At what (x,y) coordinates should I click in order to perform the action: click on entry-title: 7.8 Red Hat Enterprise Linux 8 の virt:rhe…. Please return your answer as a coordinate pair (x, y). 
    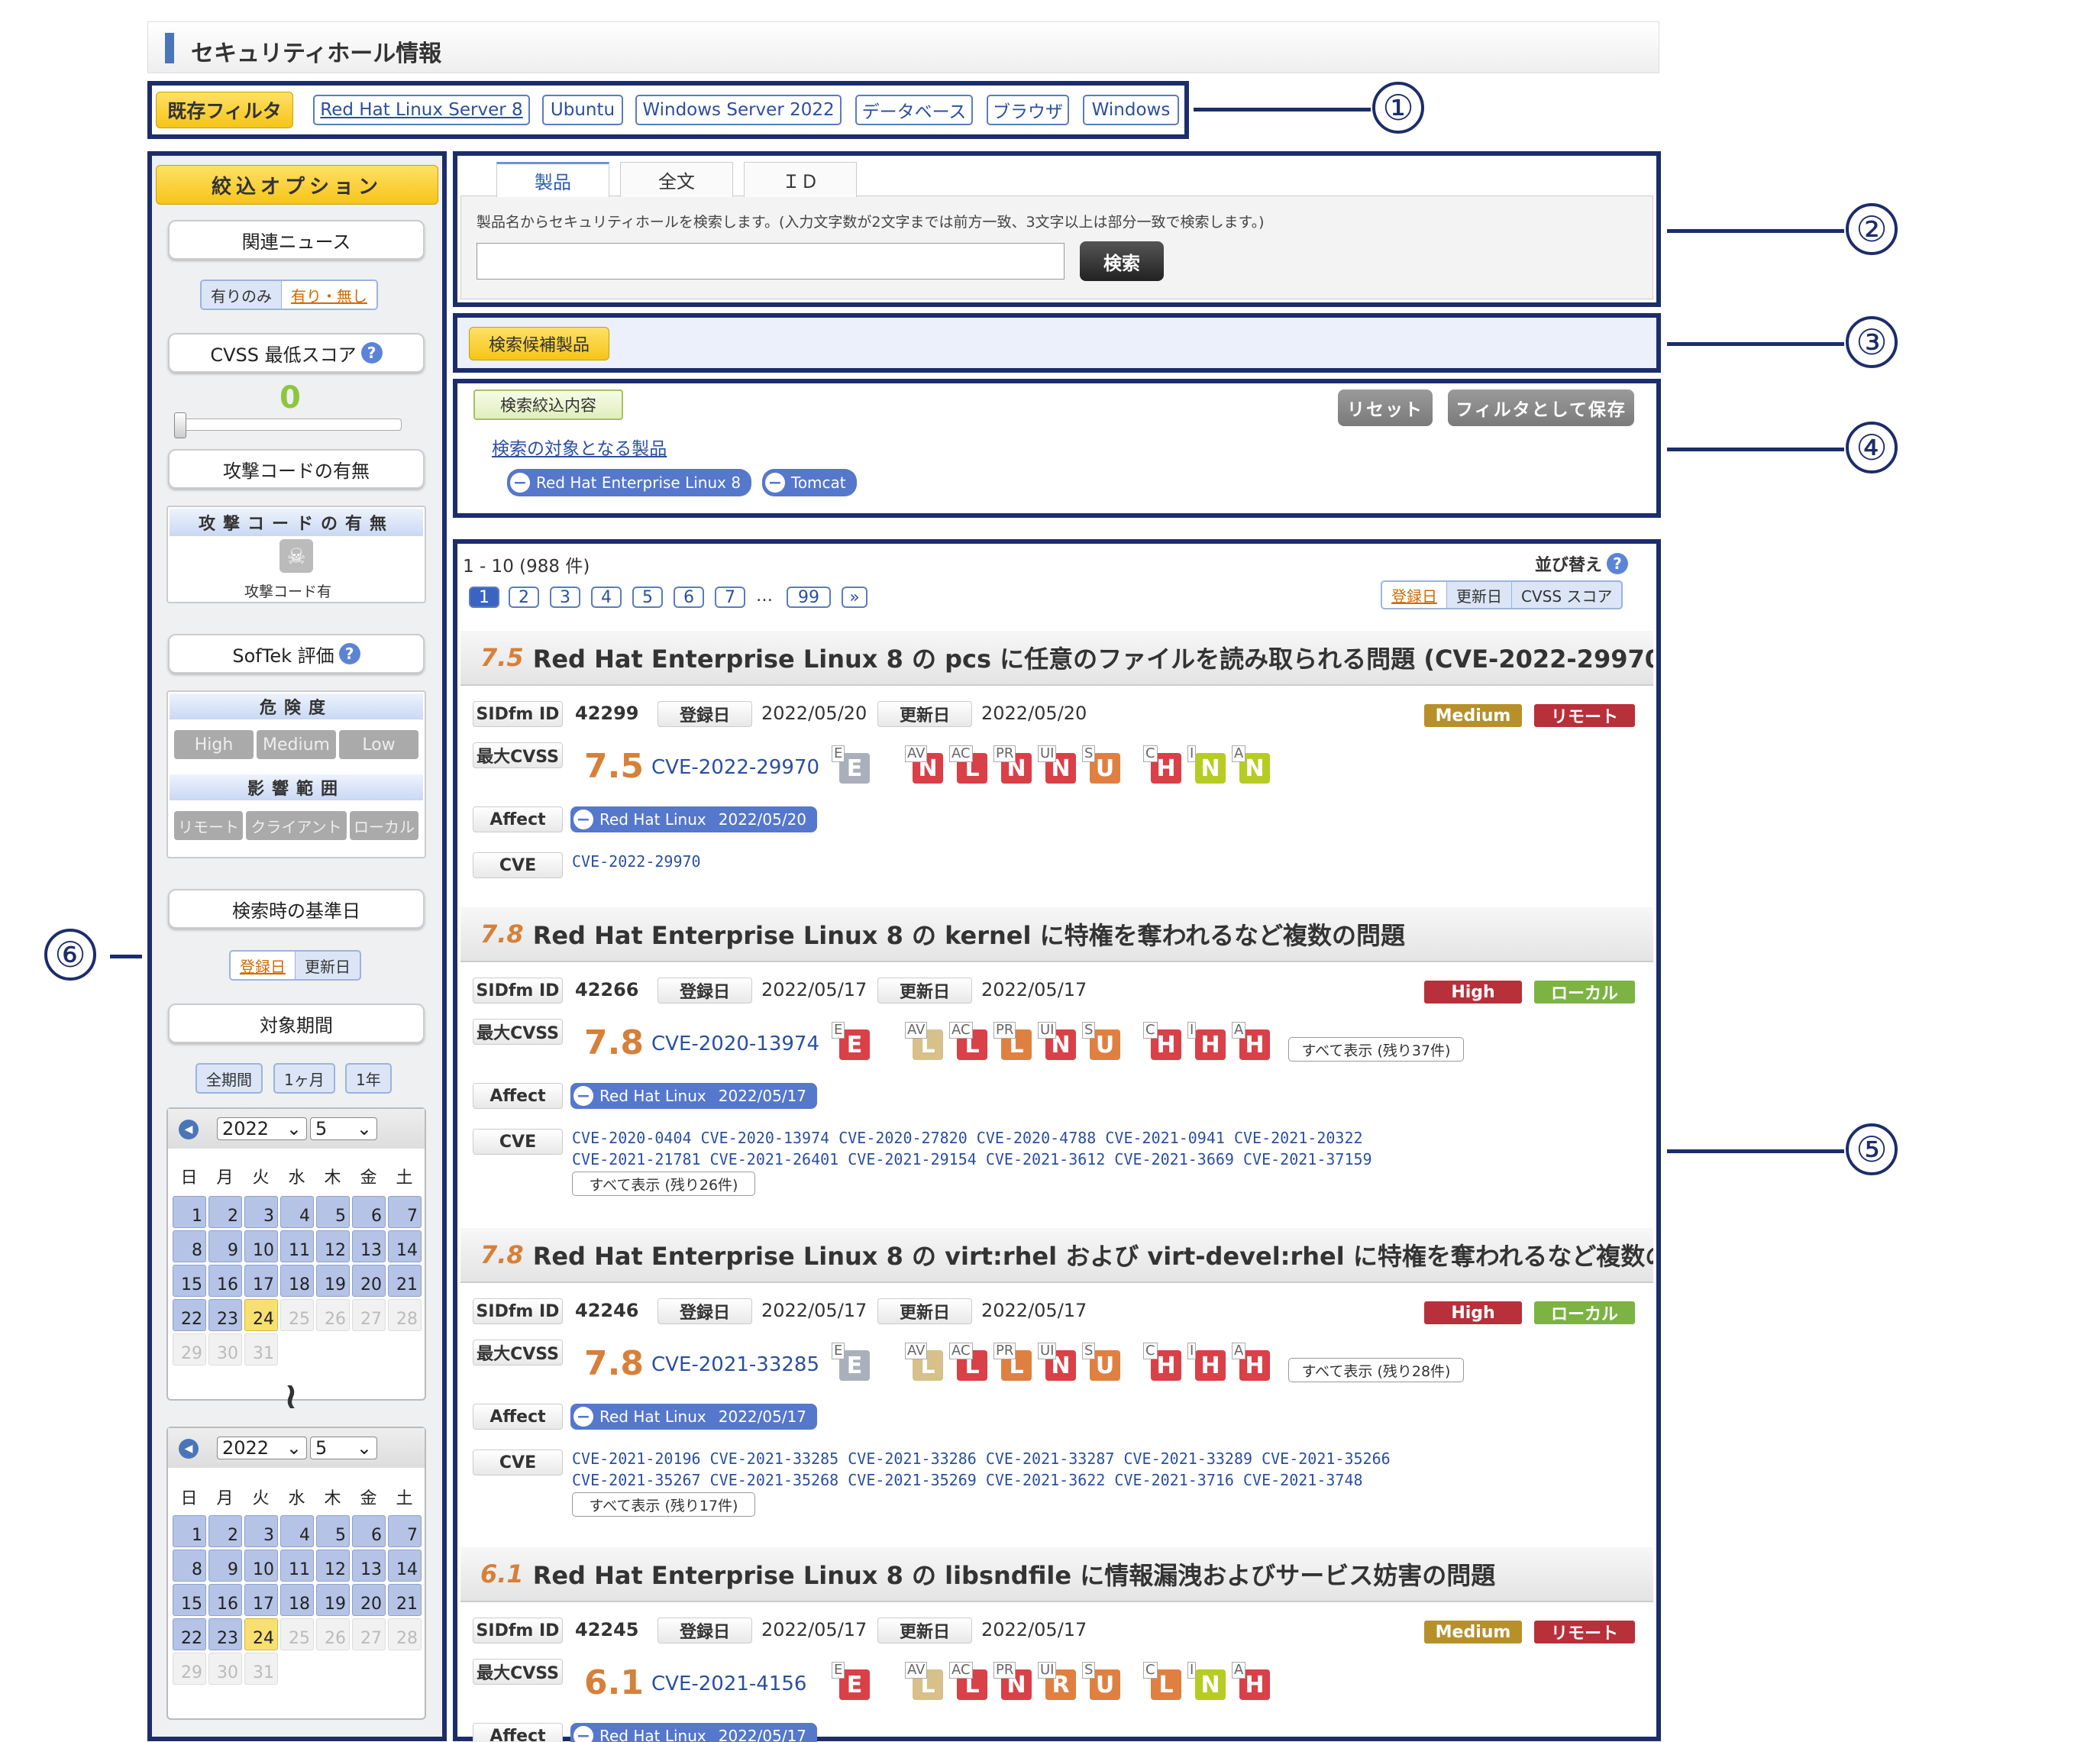
    Looking at the image, I should click on (1056, 1255).